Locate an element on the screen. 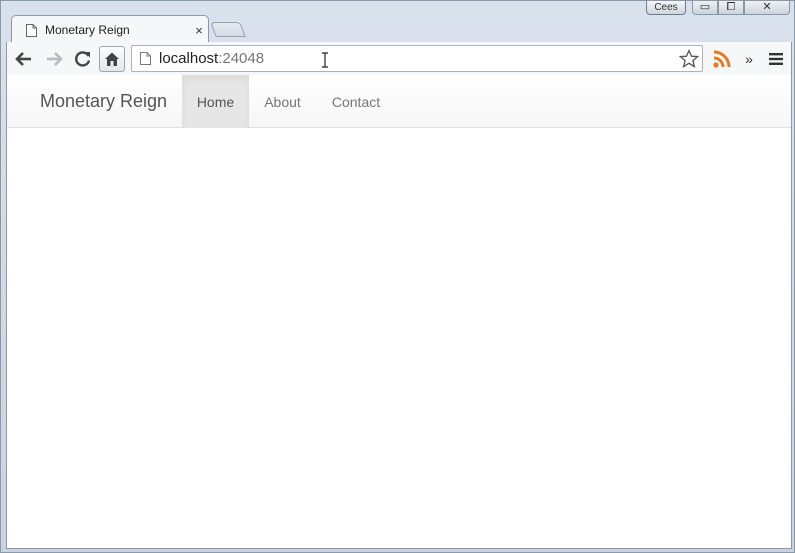 This screenshot has height=553, width=795. menu-button is located at coordinates (776, 59).